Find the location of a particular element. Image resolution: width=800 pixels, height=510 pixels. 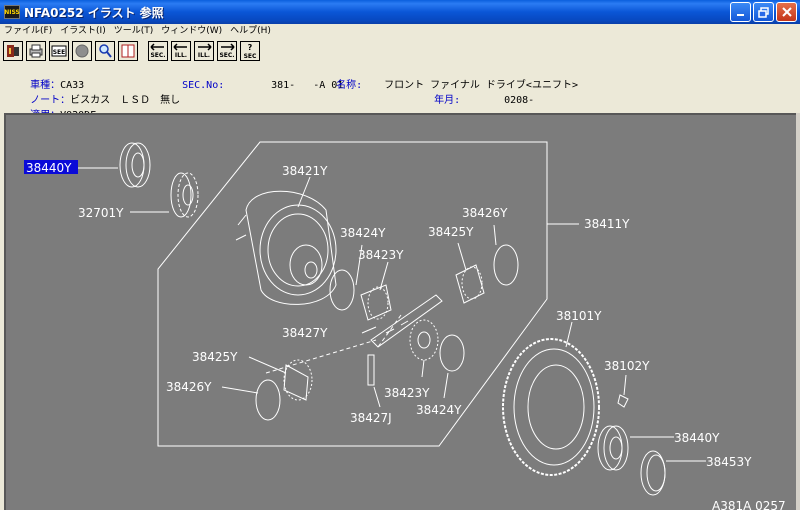

bearing-lower-part is located at coordinates (613, 448).